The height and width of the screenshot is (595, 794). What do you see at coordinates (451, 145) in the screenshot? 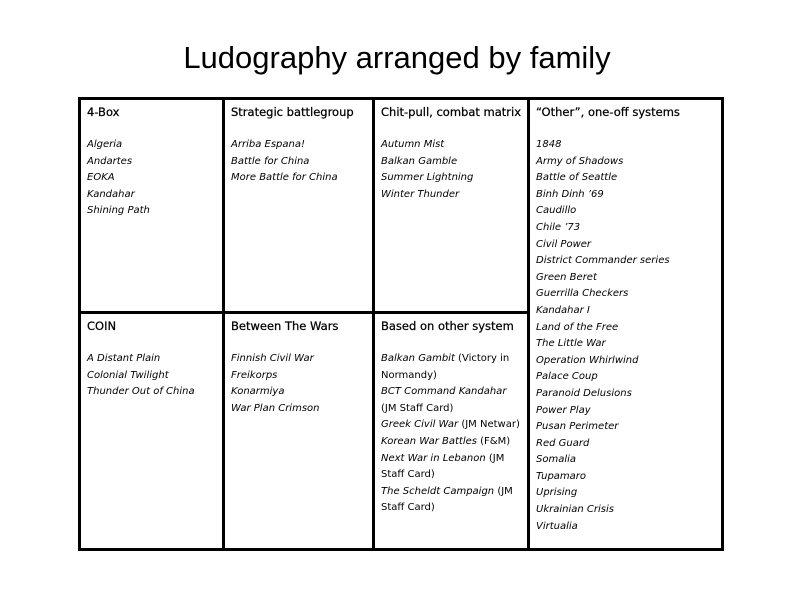
I see `game-entry: Autumn Mist` at bounding box center [451, 145].